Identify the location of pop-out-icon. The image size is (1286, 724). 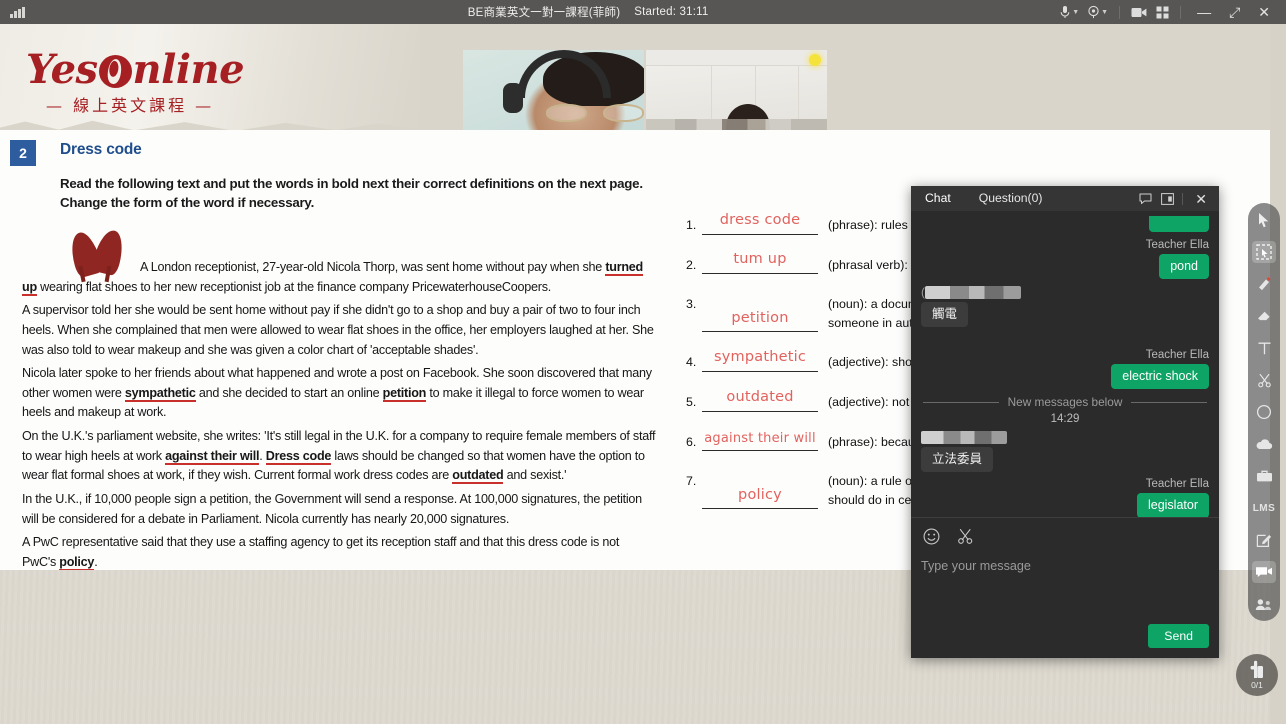
(1167, 198).